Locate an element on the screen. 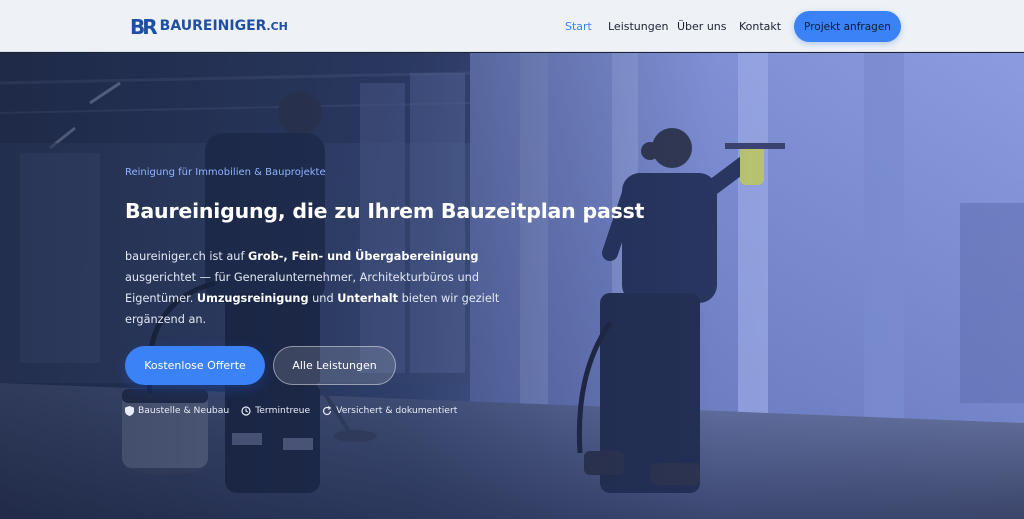 This screenshot has width=1024, height=519. hero-eyebrow: Reinigung für Immobilien & Bauprojekte is located at coordinates (225, 172).